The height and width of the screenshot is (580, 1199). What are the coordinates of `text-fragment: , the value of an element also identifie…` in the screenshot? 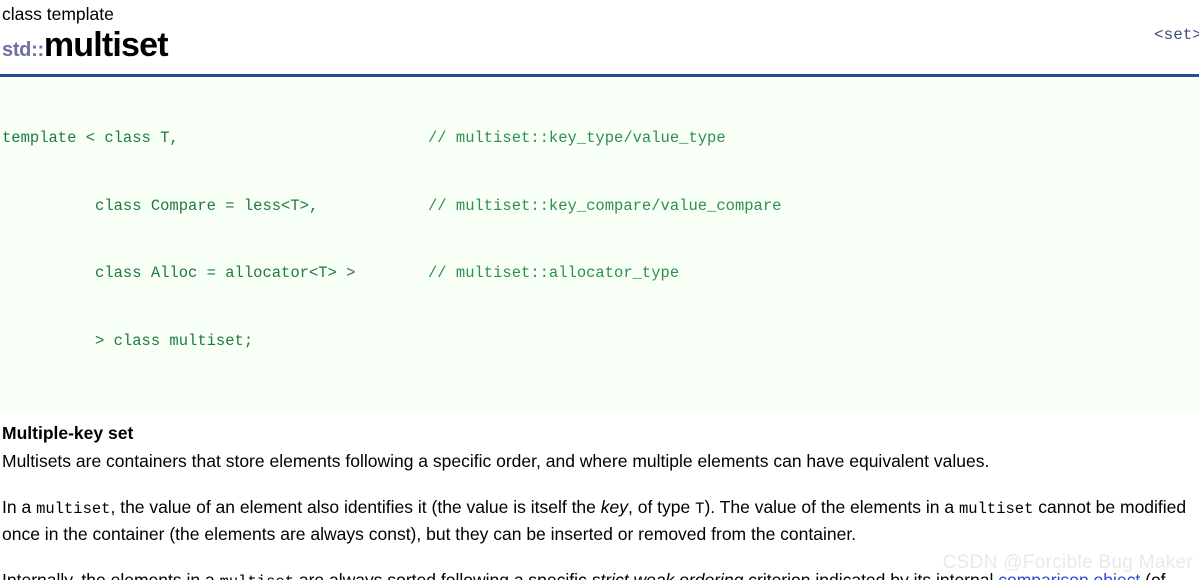 It's located at (355, 507).